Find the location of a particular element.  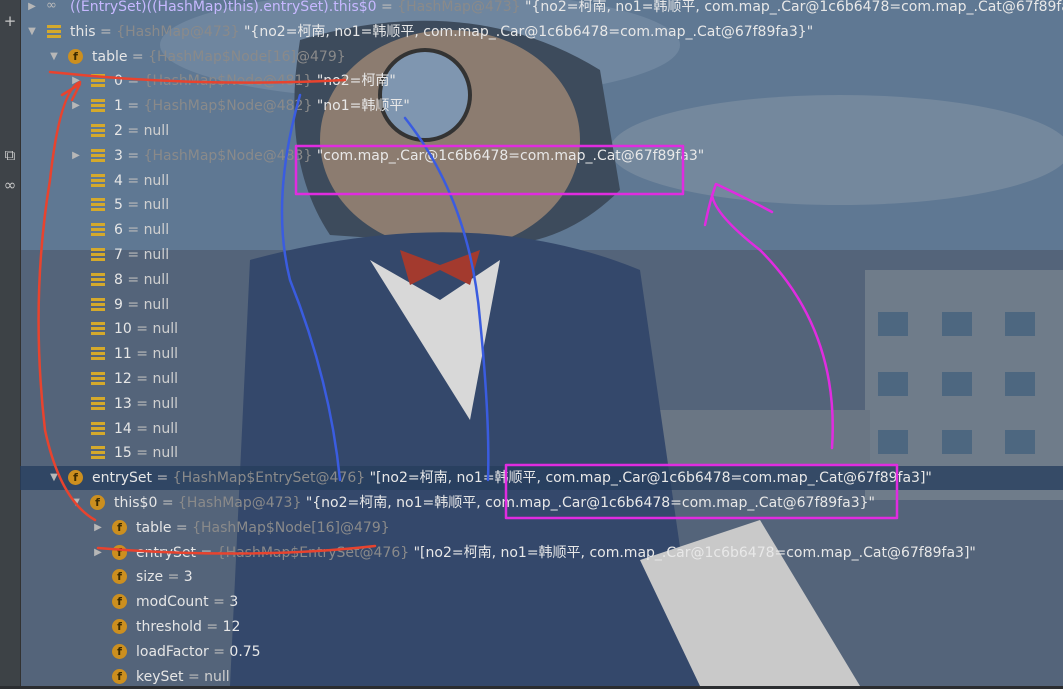

tree-row: ▶ 0 = {HashMap$Node@481} "no2=柯南" is located at coordinates (541, 81).